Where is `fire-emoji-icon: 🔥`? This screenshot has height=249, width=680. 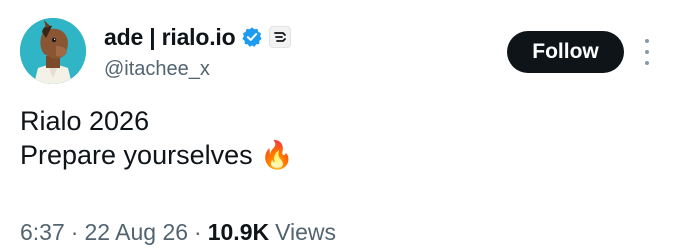 fire-emoji-icon: 🔥 is located at coordinates (277, 155).